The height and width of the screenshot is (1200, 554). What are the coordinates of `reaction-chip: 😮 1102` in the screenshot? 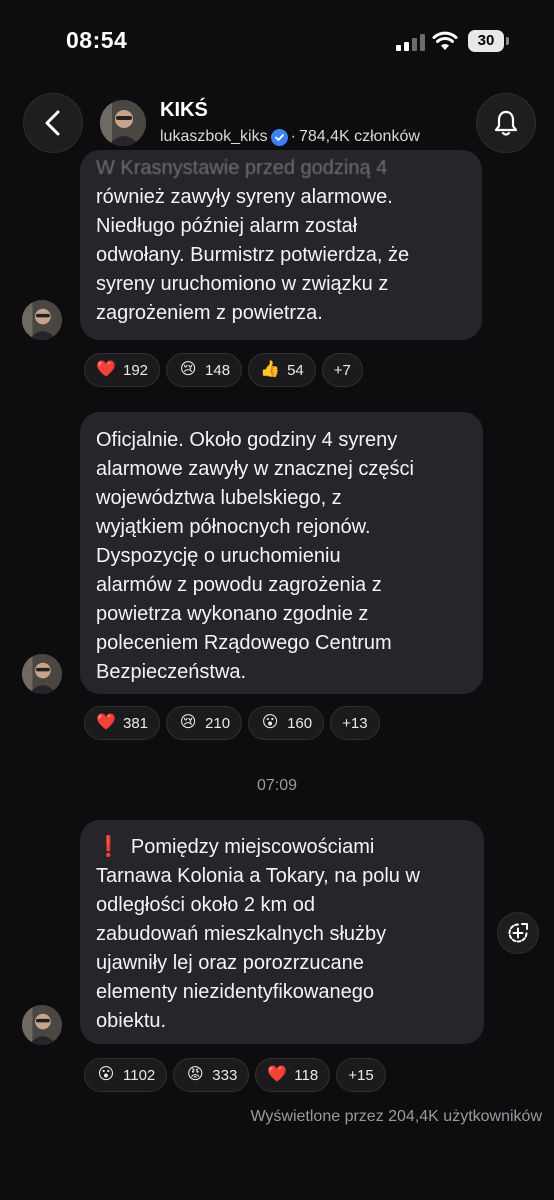 It's located at (126, 1075).